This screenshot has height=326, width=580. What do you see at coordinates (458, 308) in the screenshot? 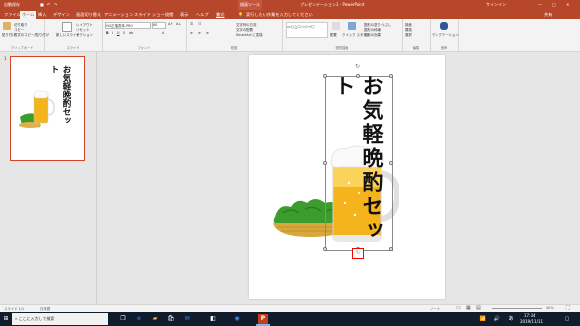
I see `normal-view-icon: ▭` at bounding box center [458, 308].